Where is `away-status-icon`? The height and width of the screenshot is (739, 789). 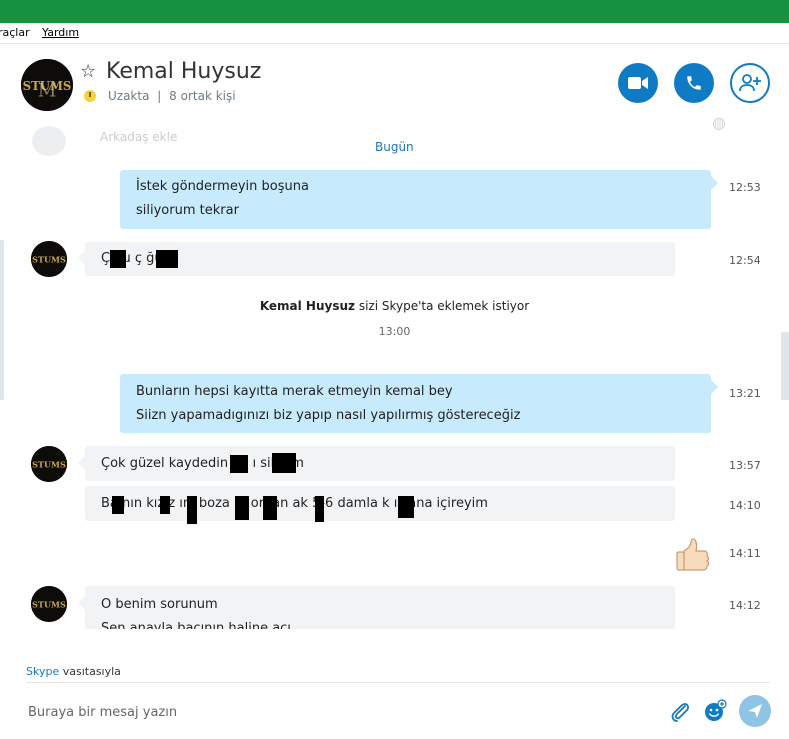
away-status-icon is located at coordinates (90, 96).